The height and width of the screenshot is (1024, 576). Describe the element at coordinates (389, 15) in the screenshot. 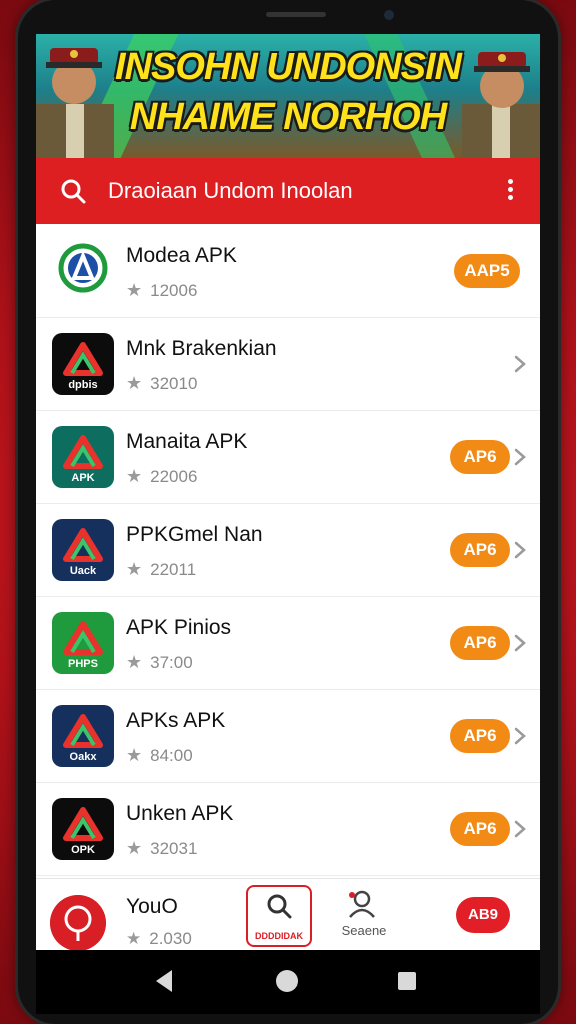

I see `front-camera` at that location.